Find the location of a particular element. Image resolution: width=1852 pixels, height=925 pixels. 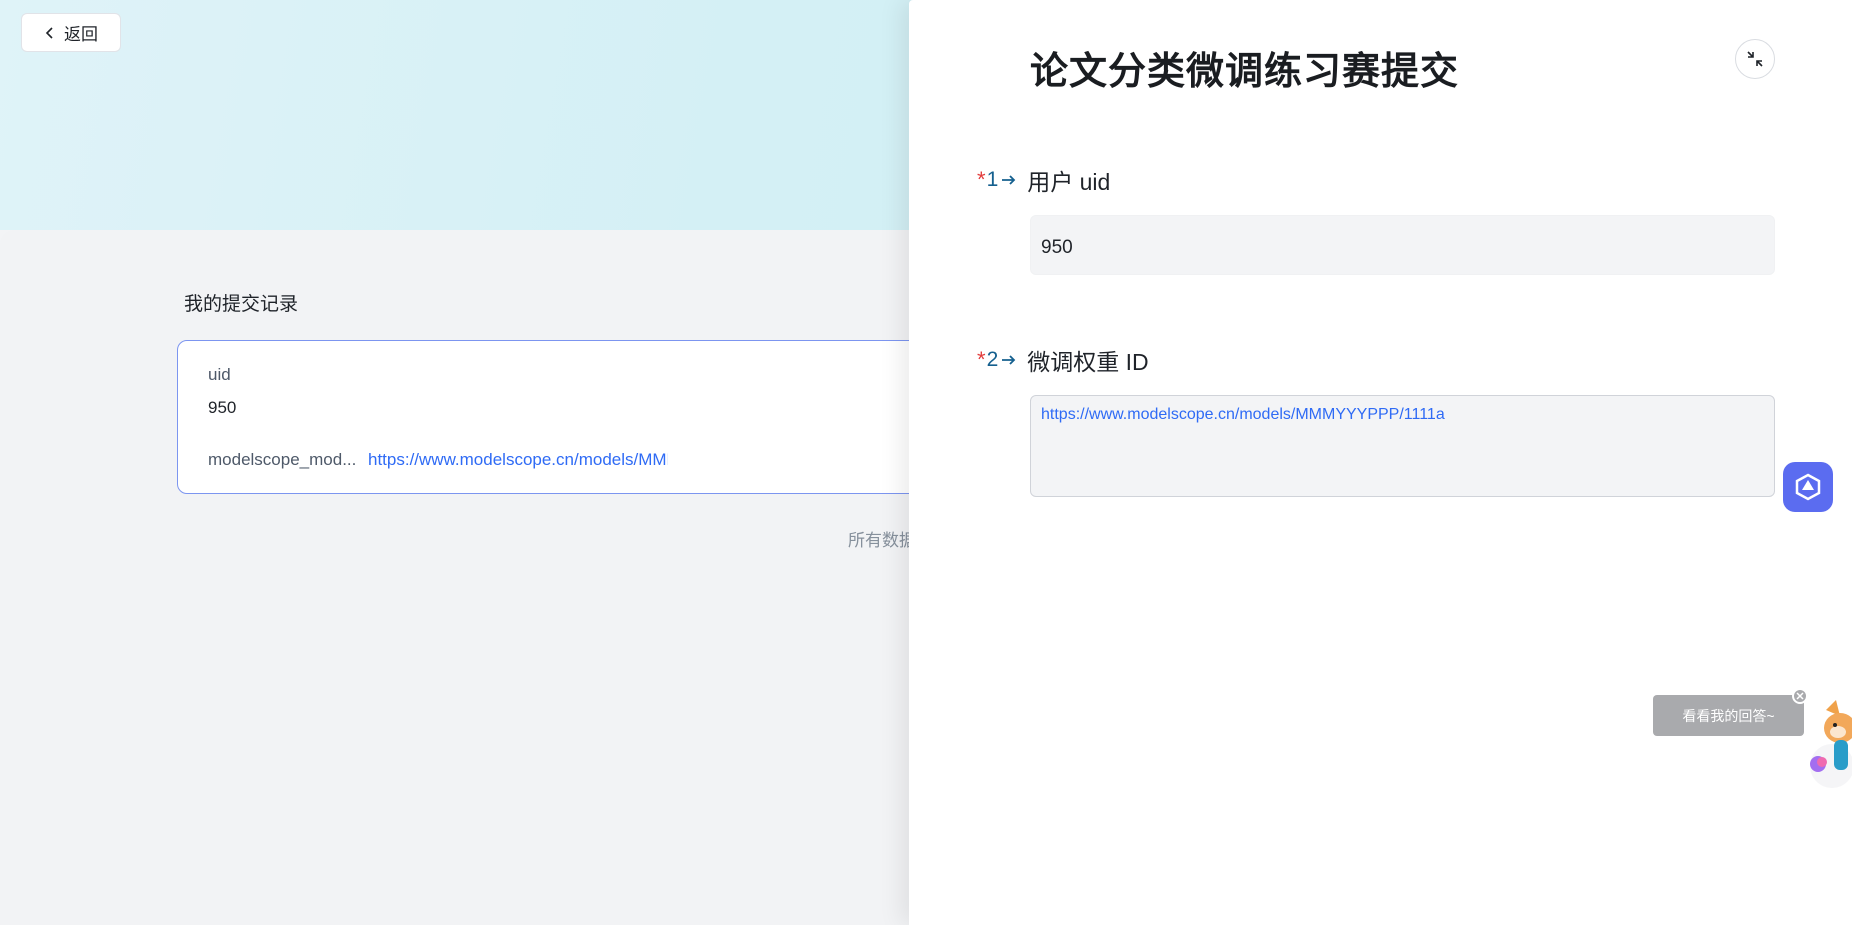

collapse-icon is located at coordinates (1755, 59).